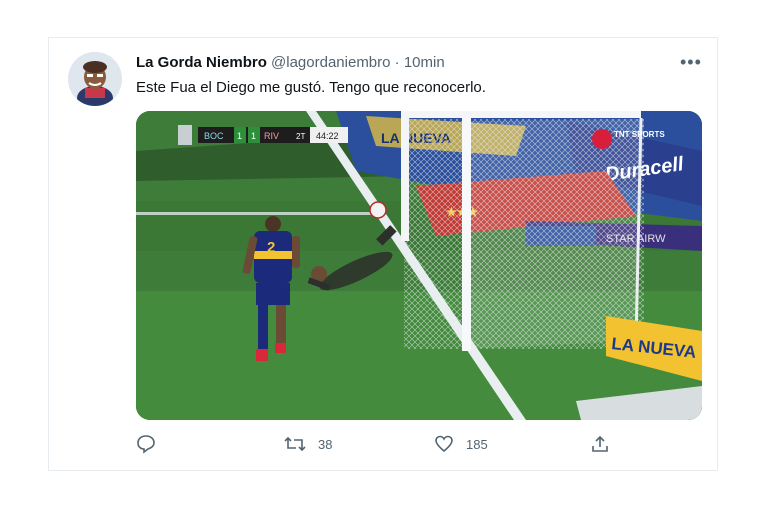 Image resolution: width=768 pixels, height=512 pixels. What do you see at coordinates (295, 444) in the screenshot?
I see `retweet-icon` at bounding box center [295, 444].